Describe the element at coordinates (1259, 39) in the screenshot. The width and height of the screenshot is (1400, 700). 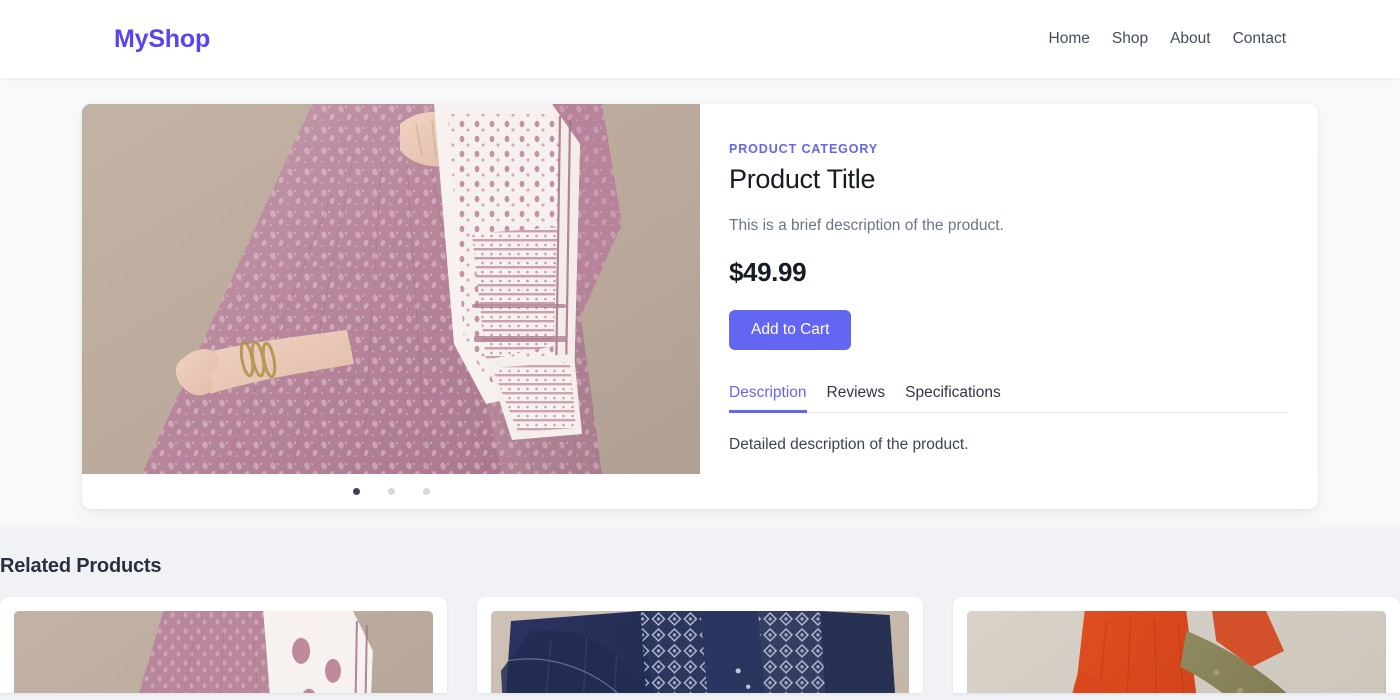
I see `nav-link-contact: Contact` at that location.